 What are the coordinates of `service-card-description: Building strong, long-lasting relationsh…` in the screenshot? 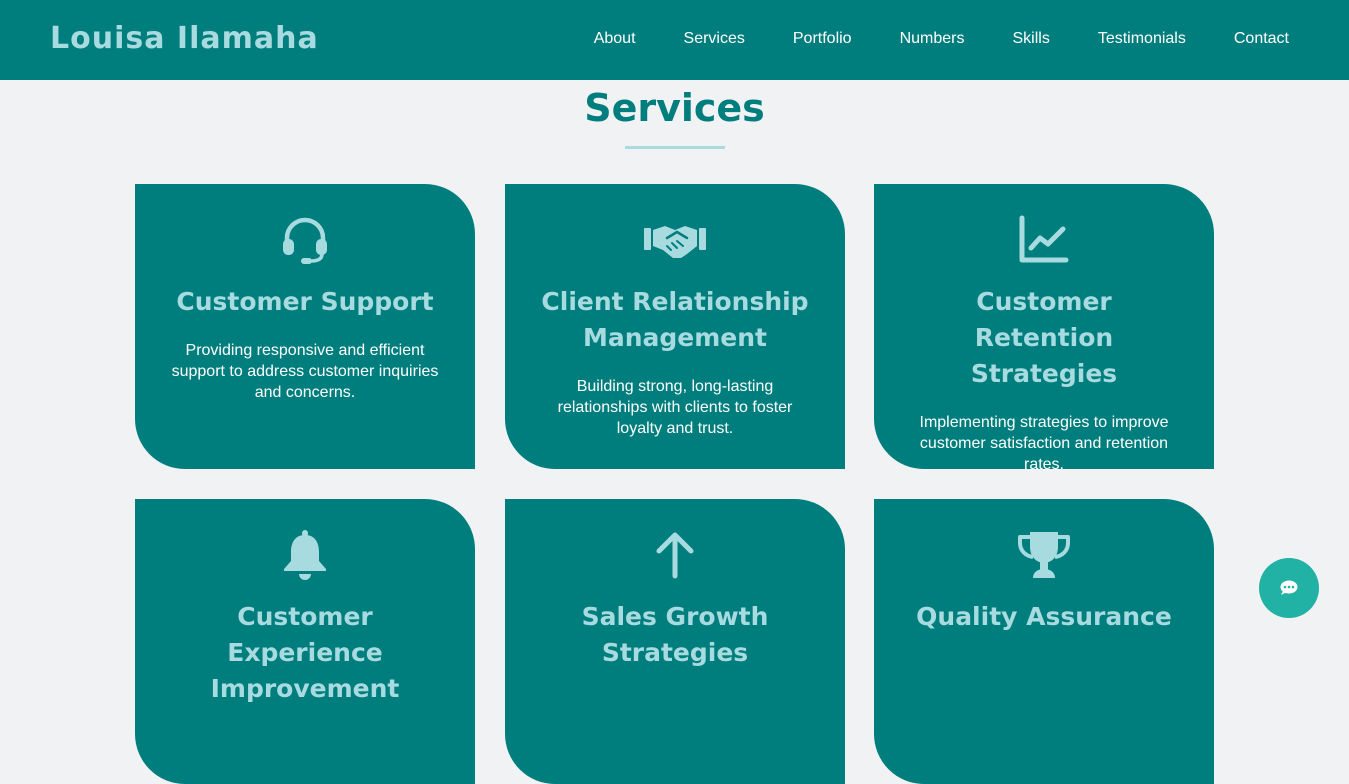 It's located at (675, 407).